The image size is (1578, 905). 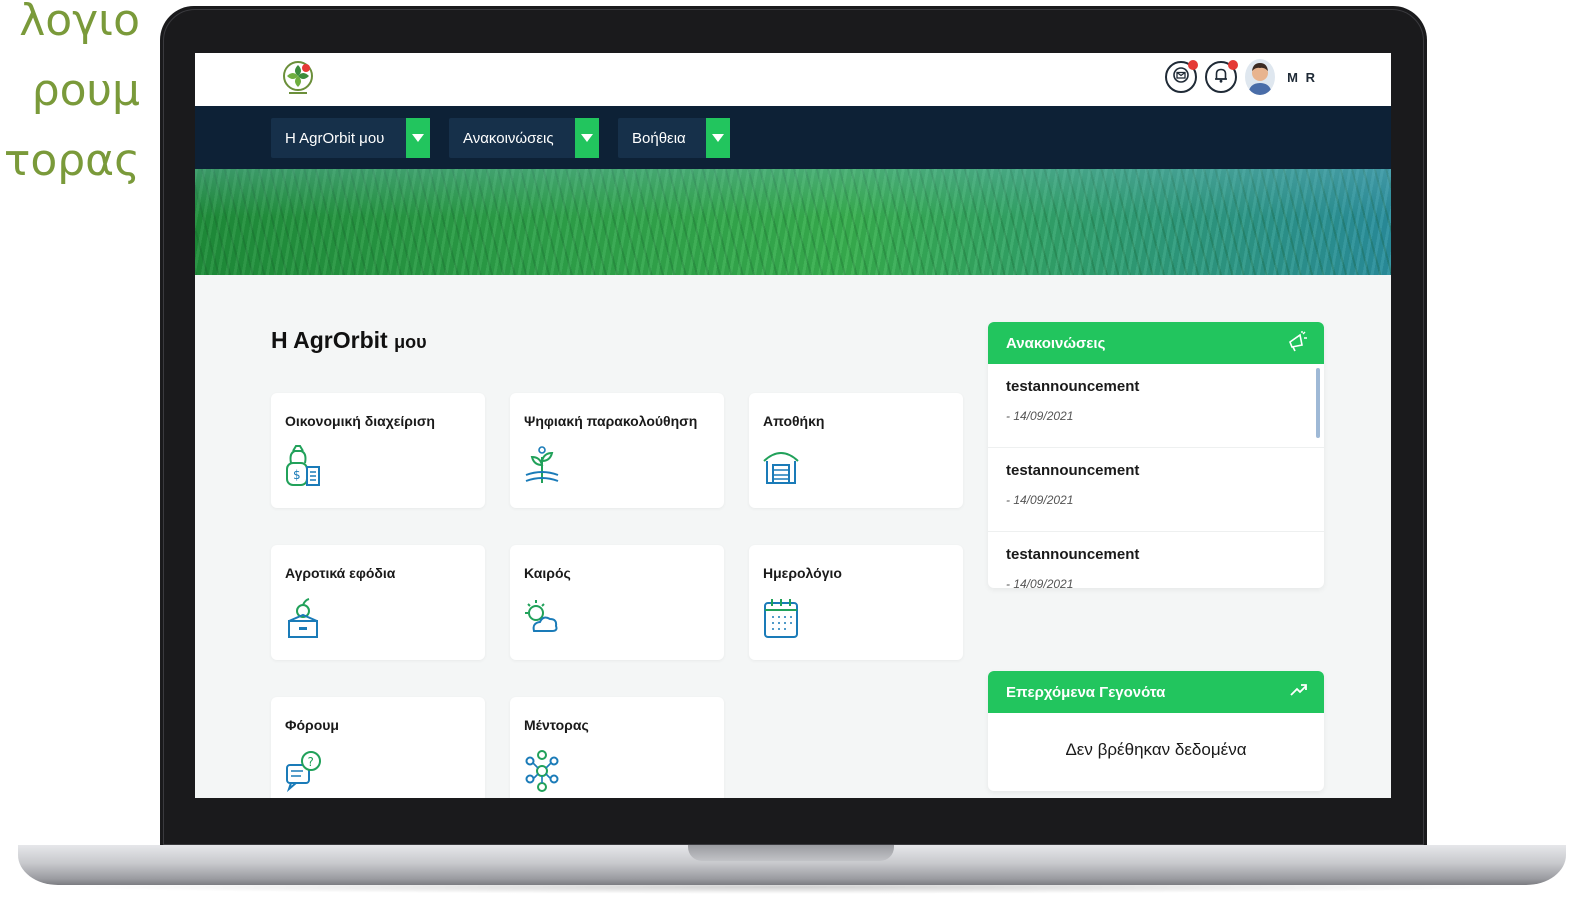 What do you see at coordinates (303, 770) in the screenshot?
I see `forum-icon: ?` at bounding box center [303, 770].